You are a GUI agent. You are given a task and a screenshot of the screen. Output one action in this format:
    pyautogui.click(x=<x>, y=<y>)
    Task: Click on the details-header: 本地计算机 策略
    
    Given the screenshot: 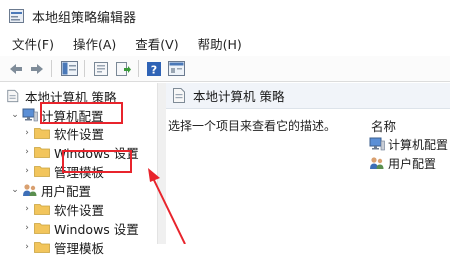 What is the action you would take?
    pyautogui.click(x=308, y=96)
    